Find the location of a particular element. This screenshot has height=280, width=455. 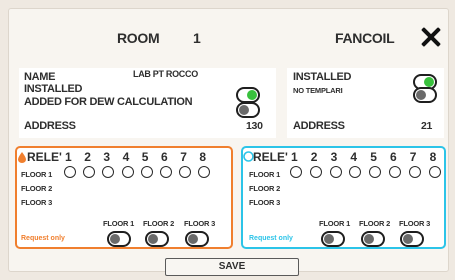

right-relay-number: 1 is located at coordinates (294, 157).